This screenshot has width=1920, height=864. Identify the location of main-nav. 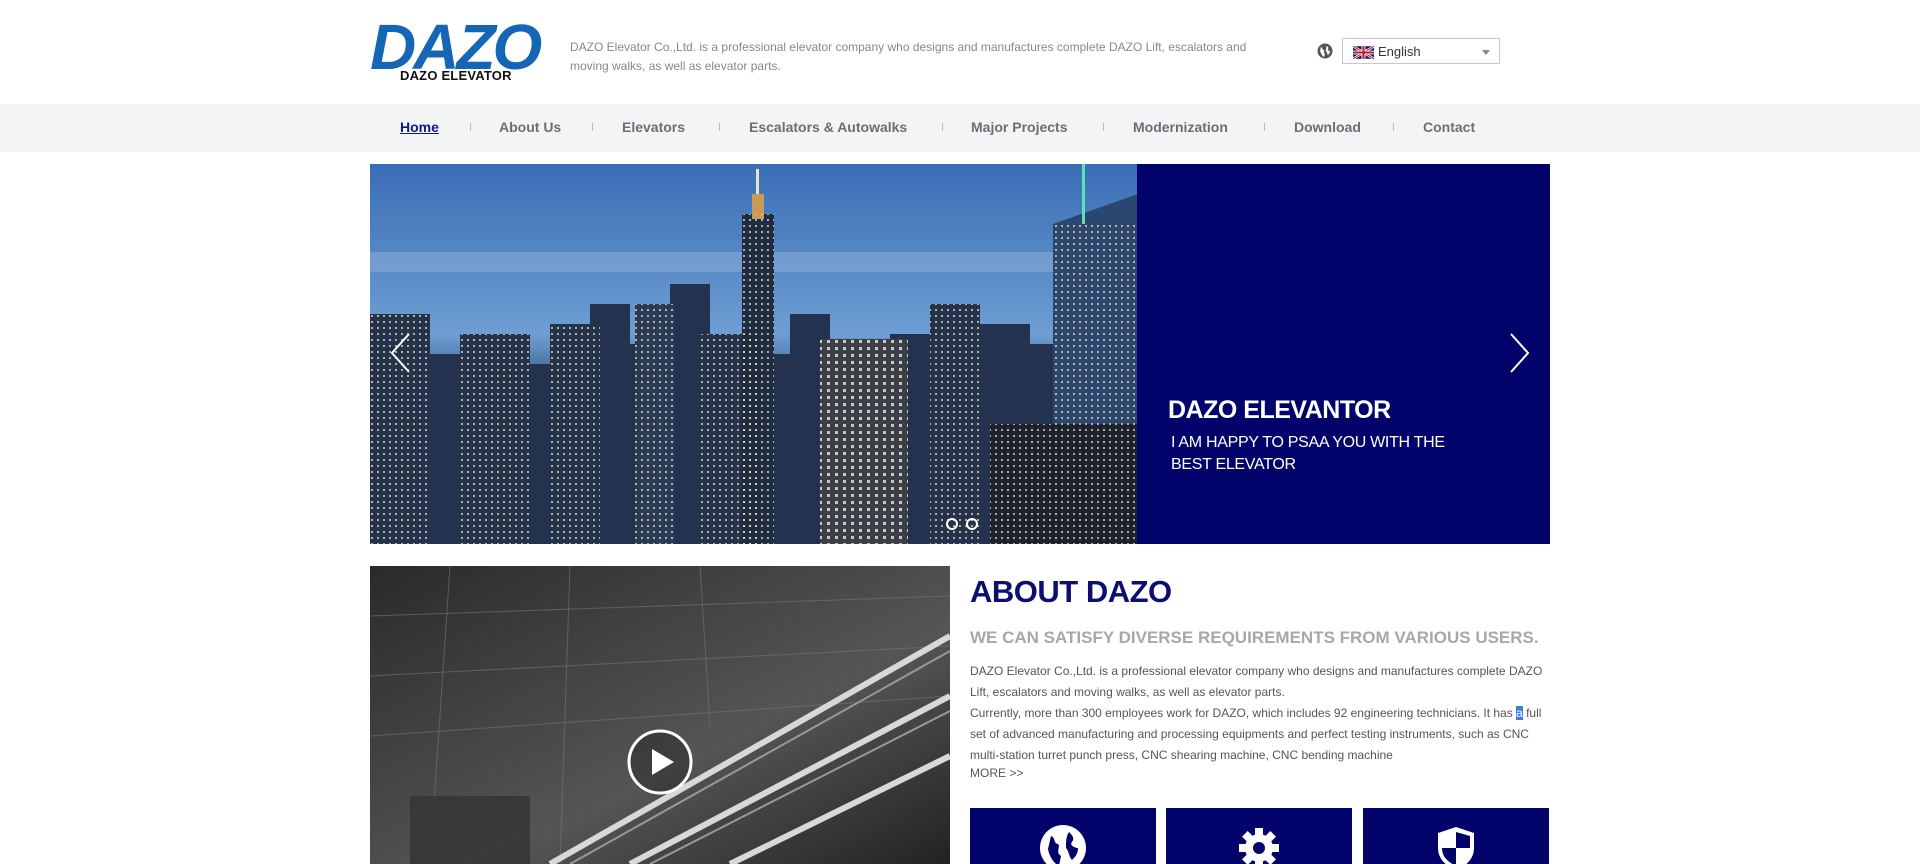
(960, 128).